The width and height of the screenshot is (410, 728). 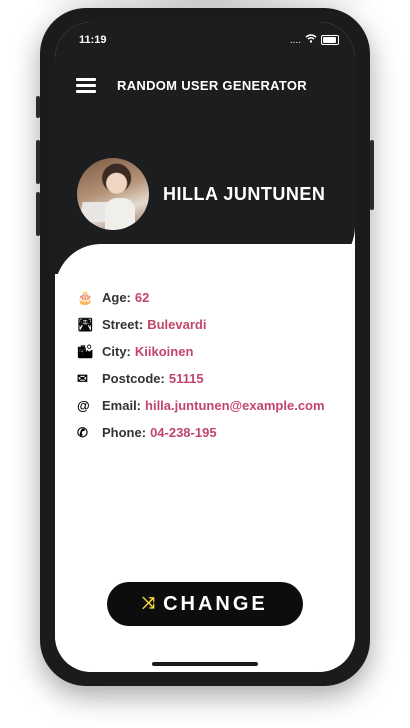 I want to click on birthday-cake-icon: 🎂, so click(x=85, y=297).